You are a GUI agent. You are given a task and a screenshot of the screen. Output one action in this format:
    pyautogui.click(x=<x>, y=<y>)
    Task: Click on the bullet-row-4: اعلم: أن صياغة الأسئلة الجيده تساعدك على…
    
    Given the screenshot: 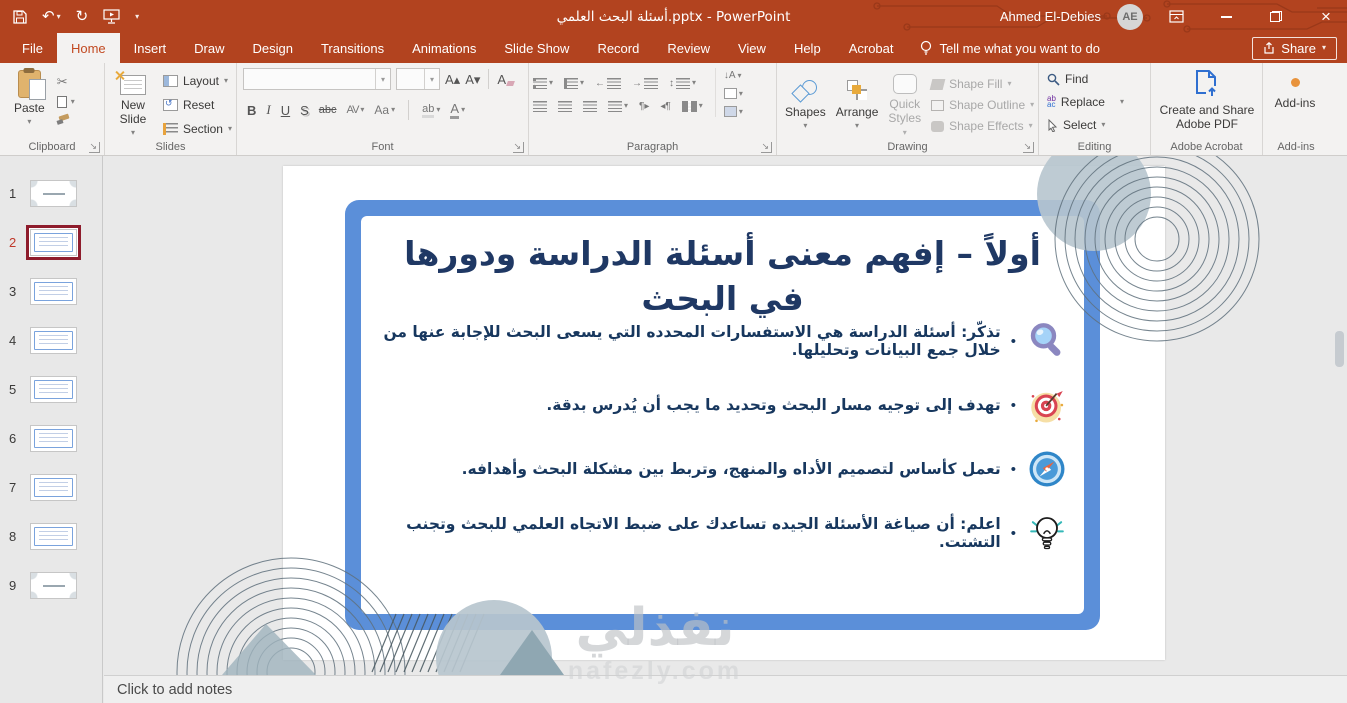 What is the action you would take?
    pyautogui.click(x=724, y=533)
    